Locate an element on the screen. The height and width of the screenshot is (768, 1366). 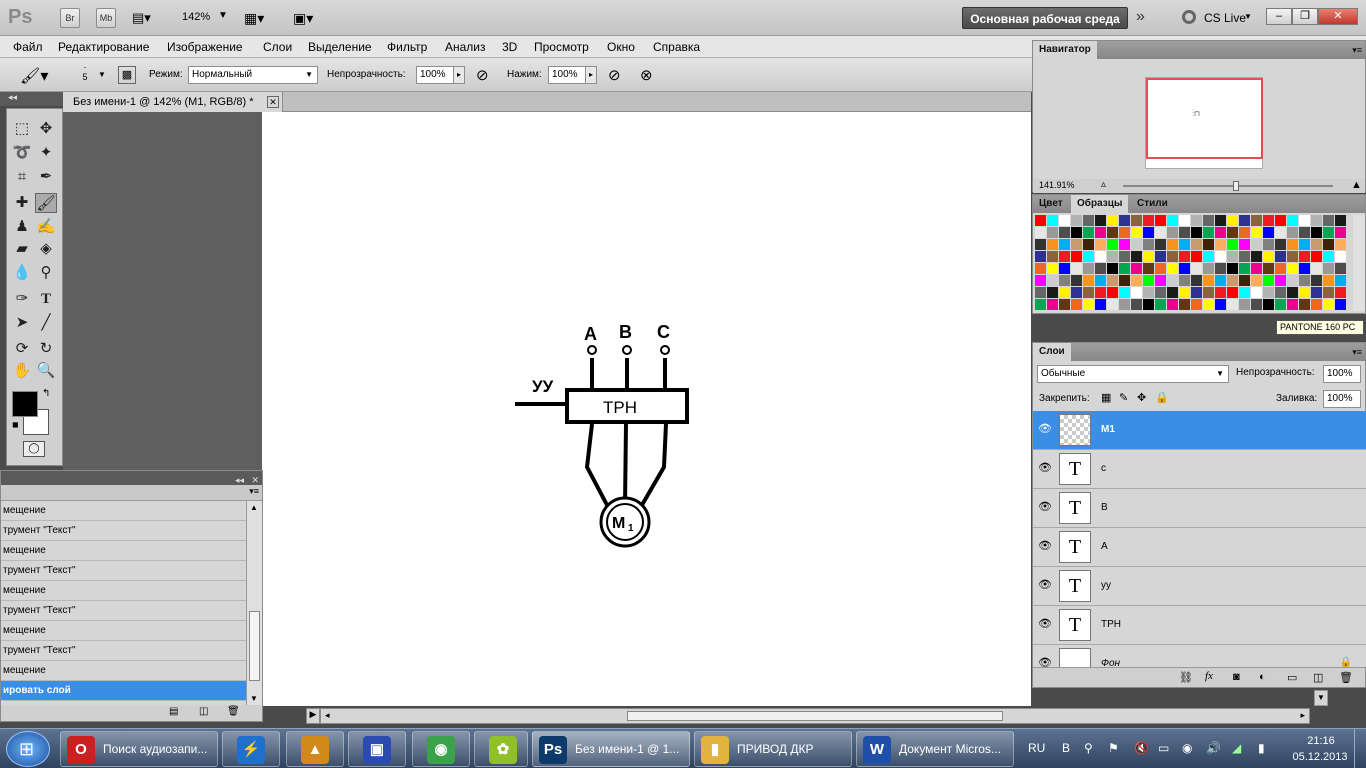
opacity-input: 100% is located at coordinates (435, 75).